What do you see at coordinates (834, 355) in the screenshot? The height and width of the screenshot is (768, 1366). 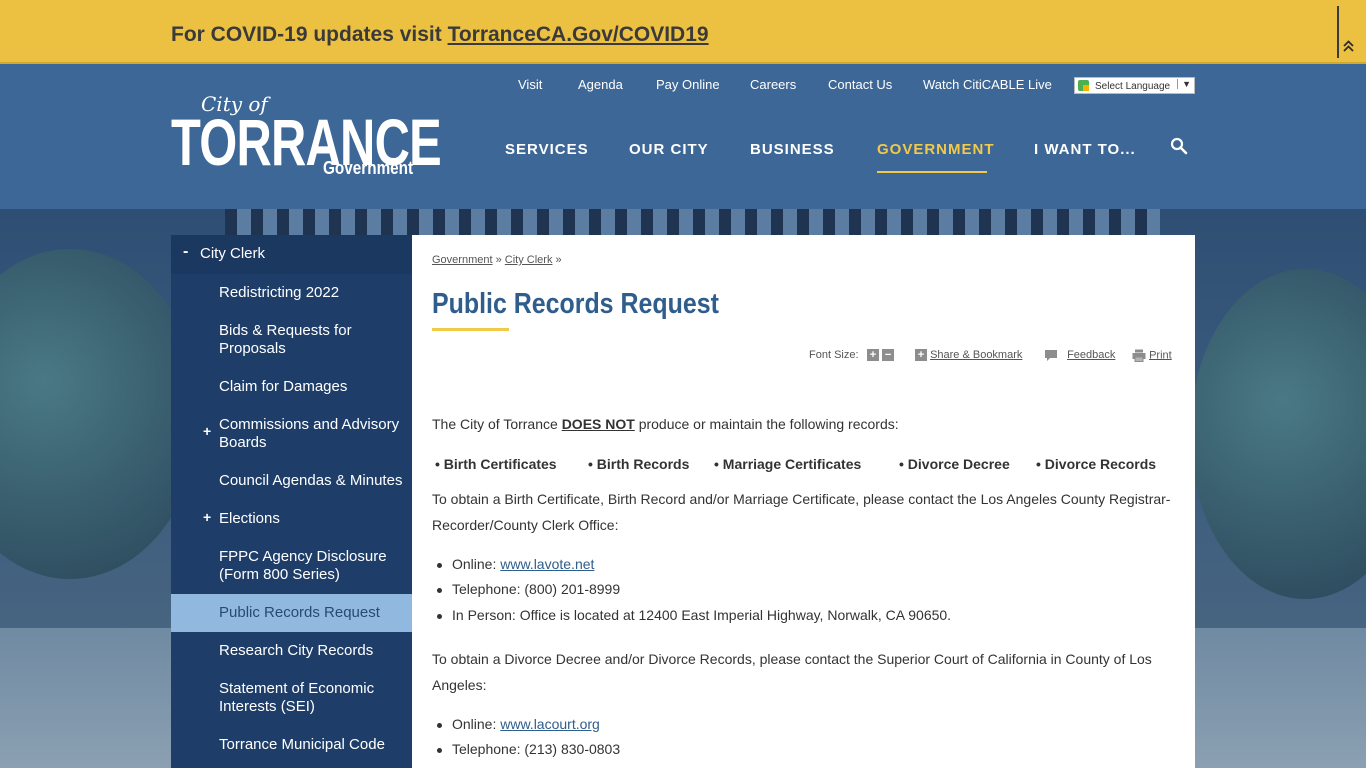 I see `font-size-label: Font Size:` at bounding box center [834, 355].